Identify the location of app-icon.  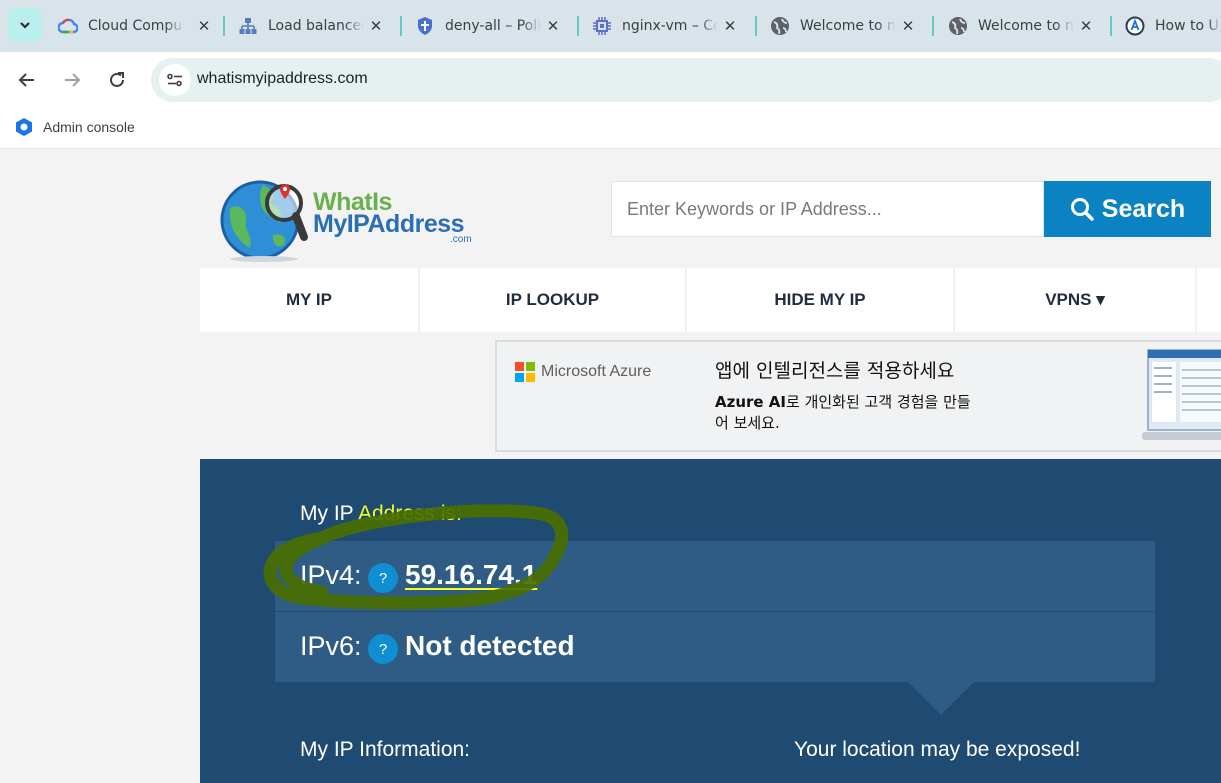
(1135, 26).